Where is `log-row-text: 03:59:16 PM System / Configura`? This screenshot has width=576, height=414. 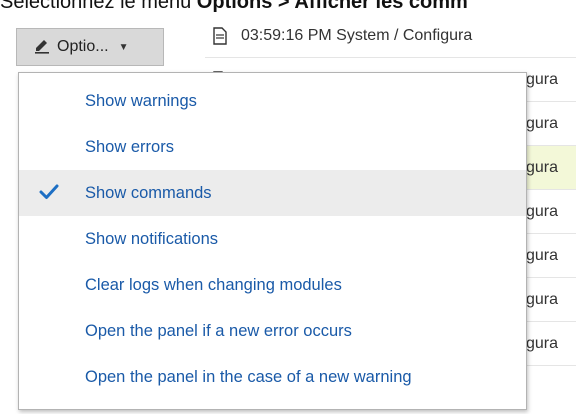 log-row-text: 03:59:16 PM System / Configura is located at coordinates (357, 35).